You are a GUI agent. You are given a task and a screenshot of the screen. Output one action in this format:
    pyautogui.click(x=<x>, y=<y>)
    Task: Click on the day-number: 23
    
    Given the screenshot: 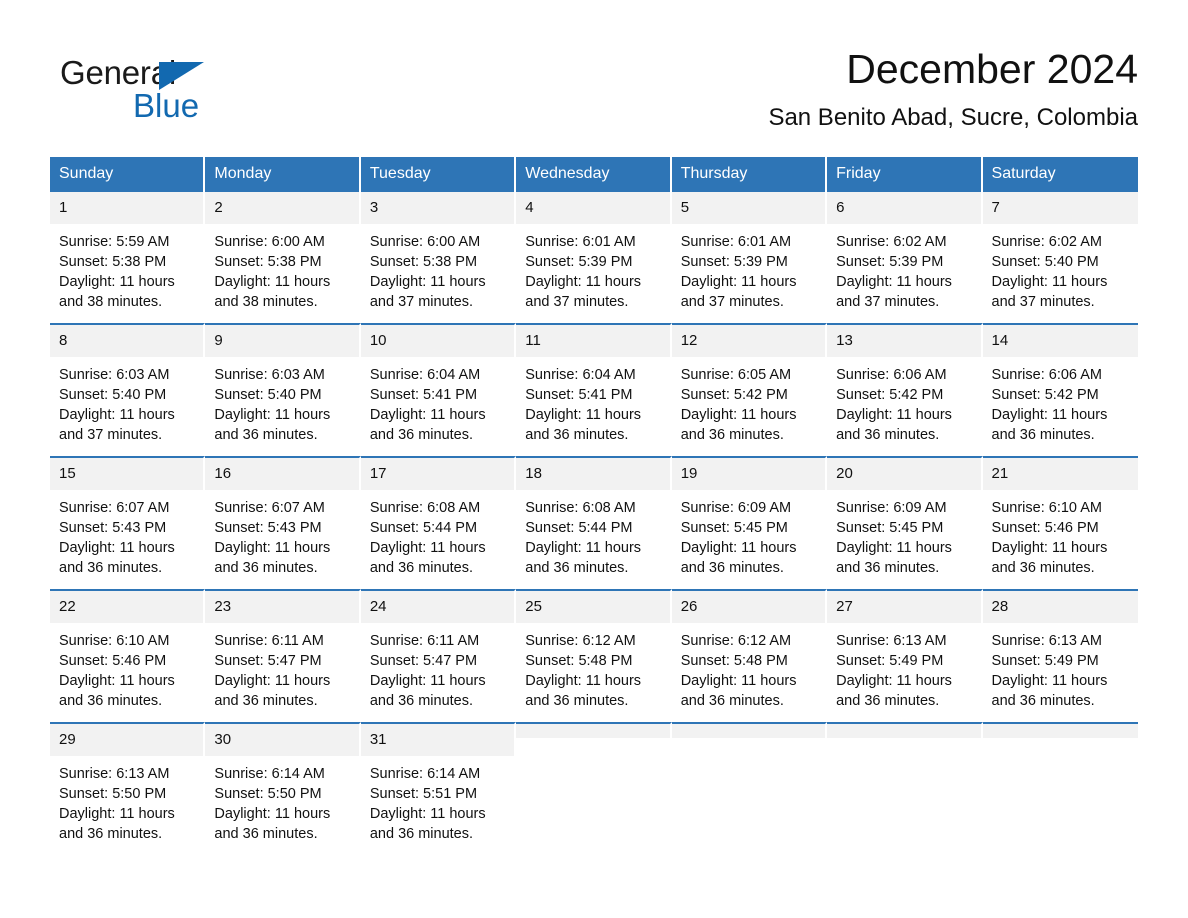 What is the action you would take?
    pyautogui.click(x=282, y=607)
    